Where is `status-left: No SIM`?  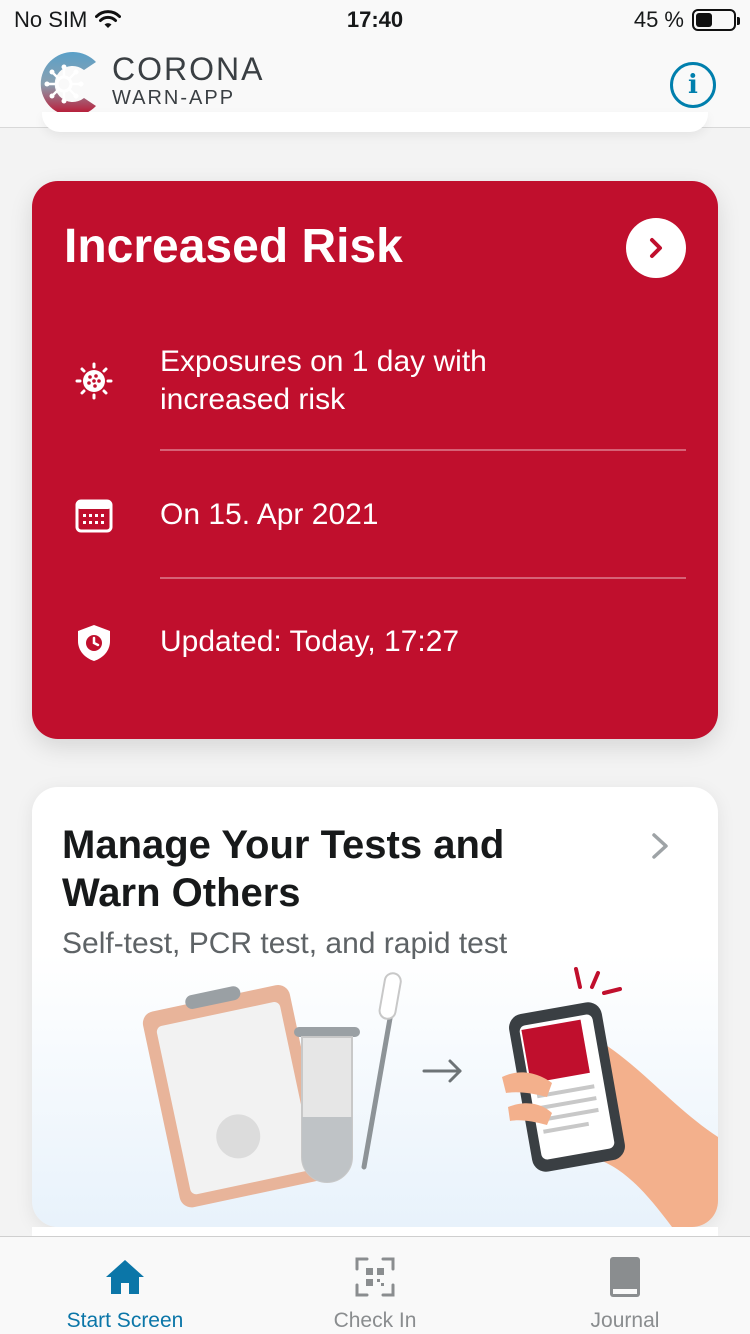 status-left: No SIM is located at coordinates (68, 20).